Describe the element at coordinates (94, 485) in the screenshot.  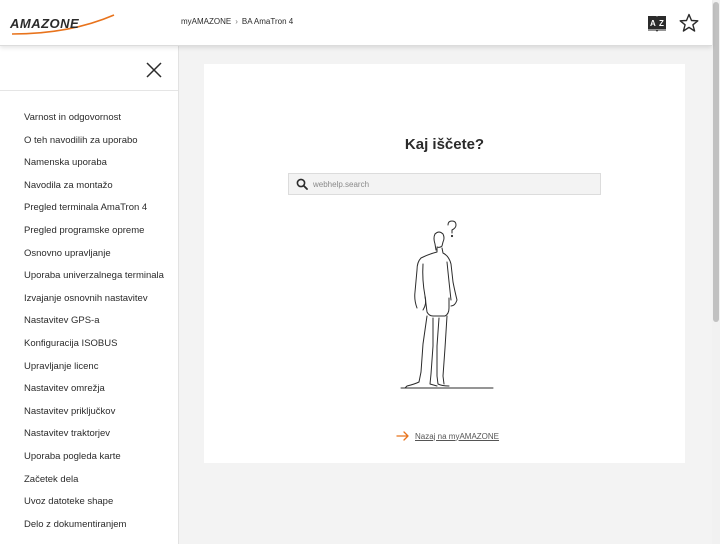
I see `sidebar-item-zacetek-dela: Začetek dela` at that location.